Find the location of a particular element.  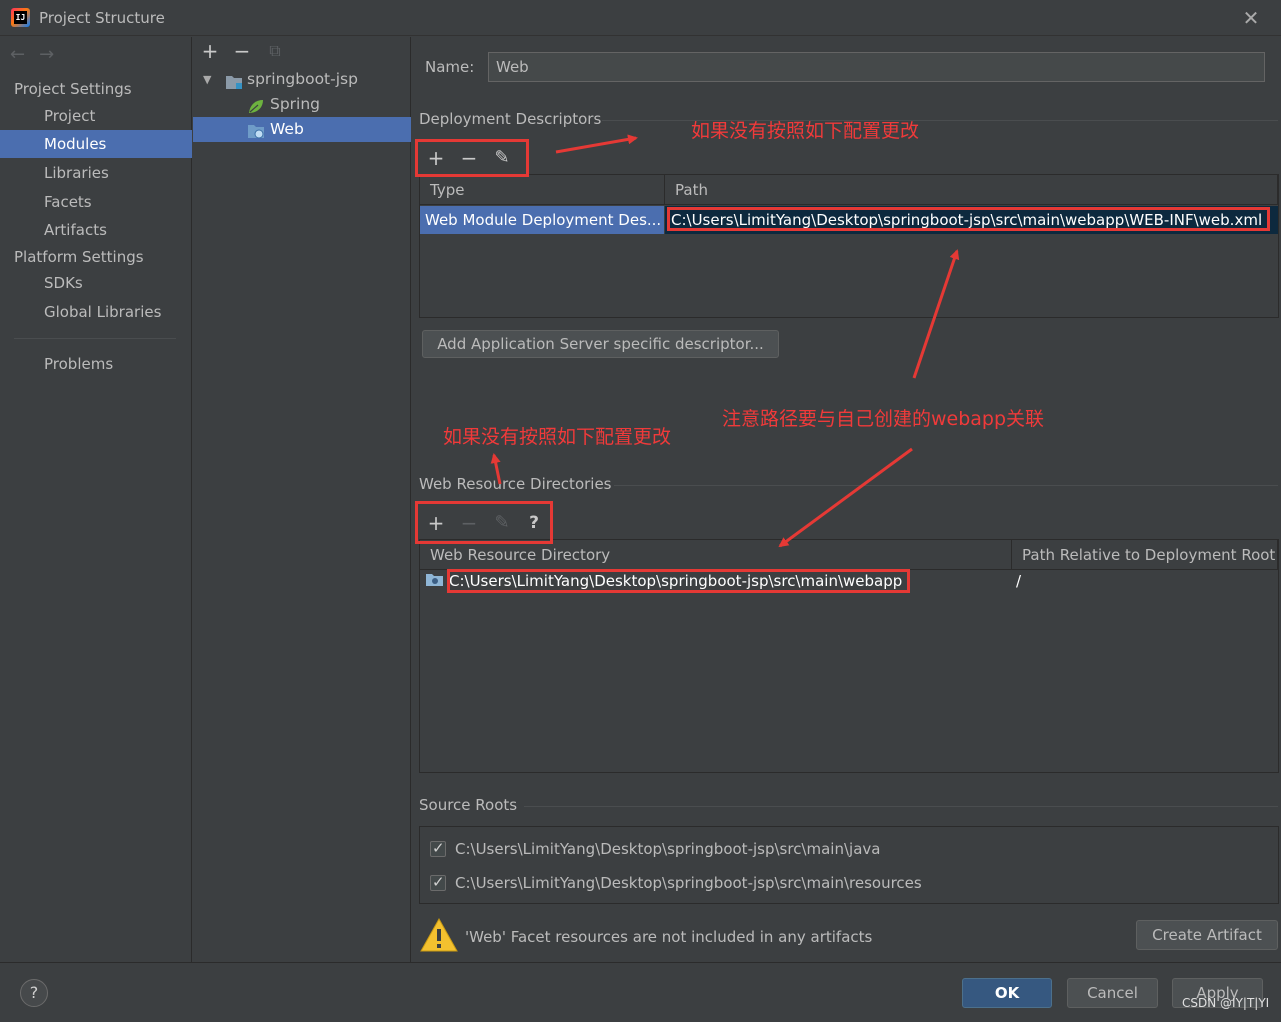

annotation-arrows is located at coordinates (725, 341).